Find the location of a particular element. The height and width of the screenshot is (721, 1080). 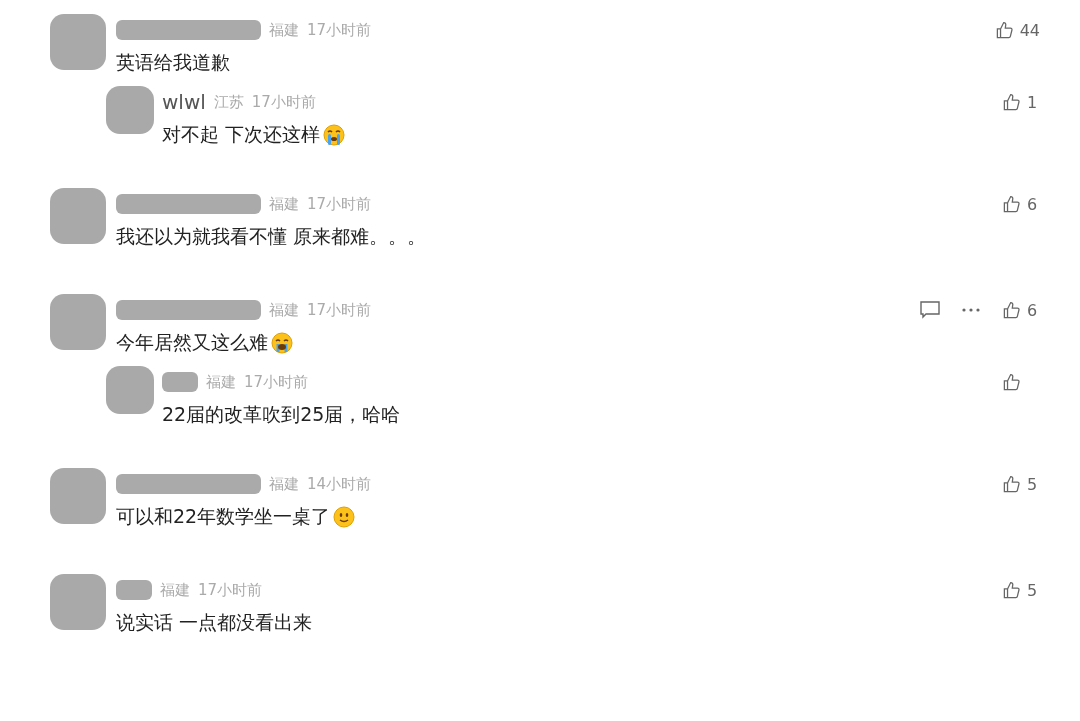

comment-text: 英语给我道歉 is located at coordinates (173, 62).